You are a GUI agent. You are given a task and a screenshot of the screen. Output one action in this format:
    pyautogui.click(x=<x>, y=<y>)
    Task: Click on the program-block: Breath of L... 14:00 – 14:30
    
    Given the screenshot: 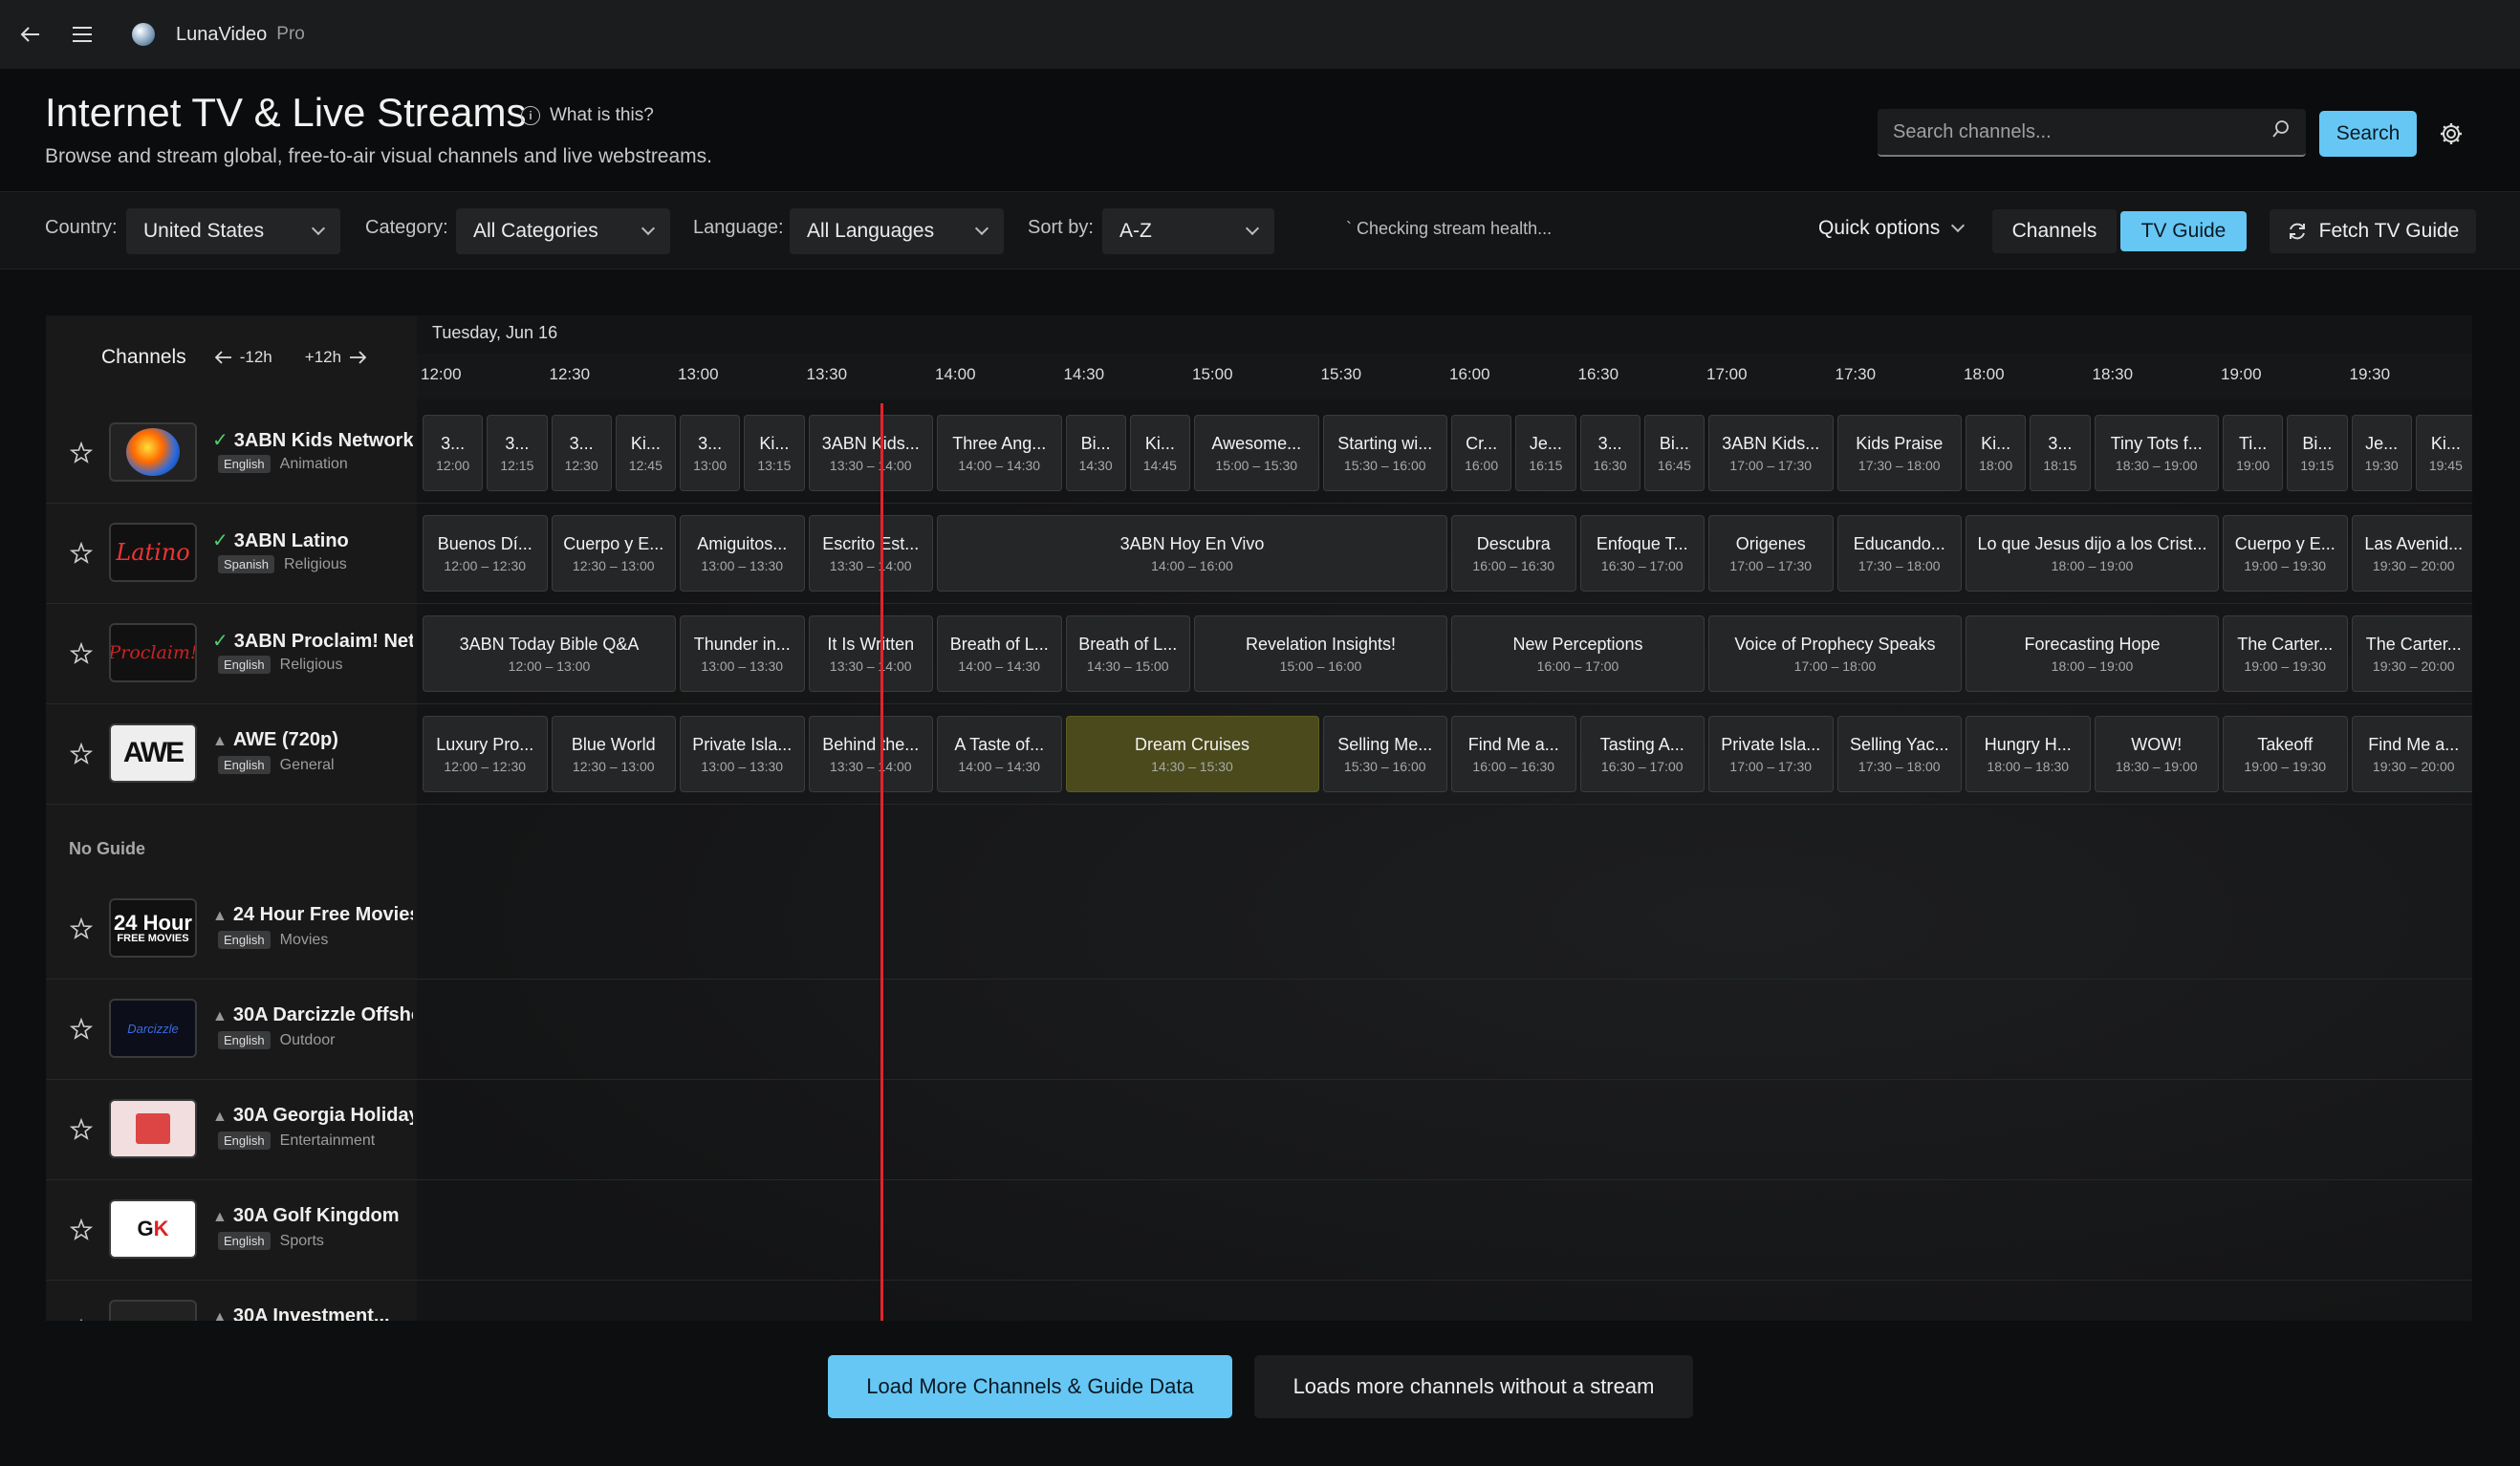 What is the action you would take?
    pyautogui.click(x=1000, y=653)
    